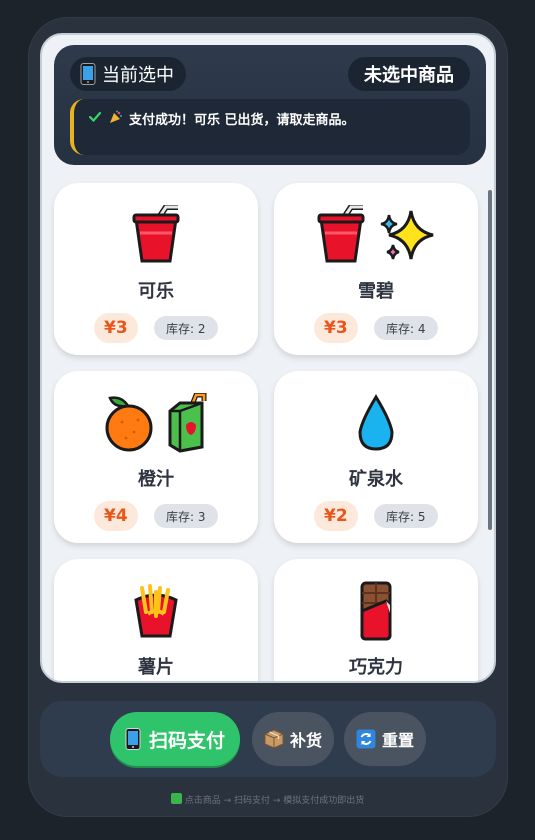  What do you see at coordinates (242, 120) in the screenshot?
I see `status-message-text: 支付成功！可乐 已出货，请取走商品。` at bounding box center [242, 120].